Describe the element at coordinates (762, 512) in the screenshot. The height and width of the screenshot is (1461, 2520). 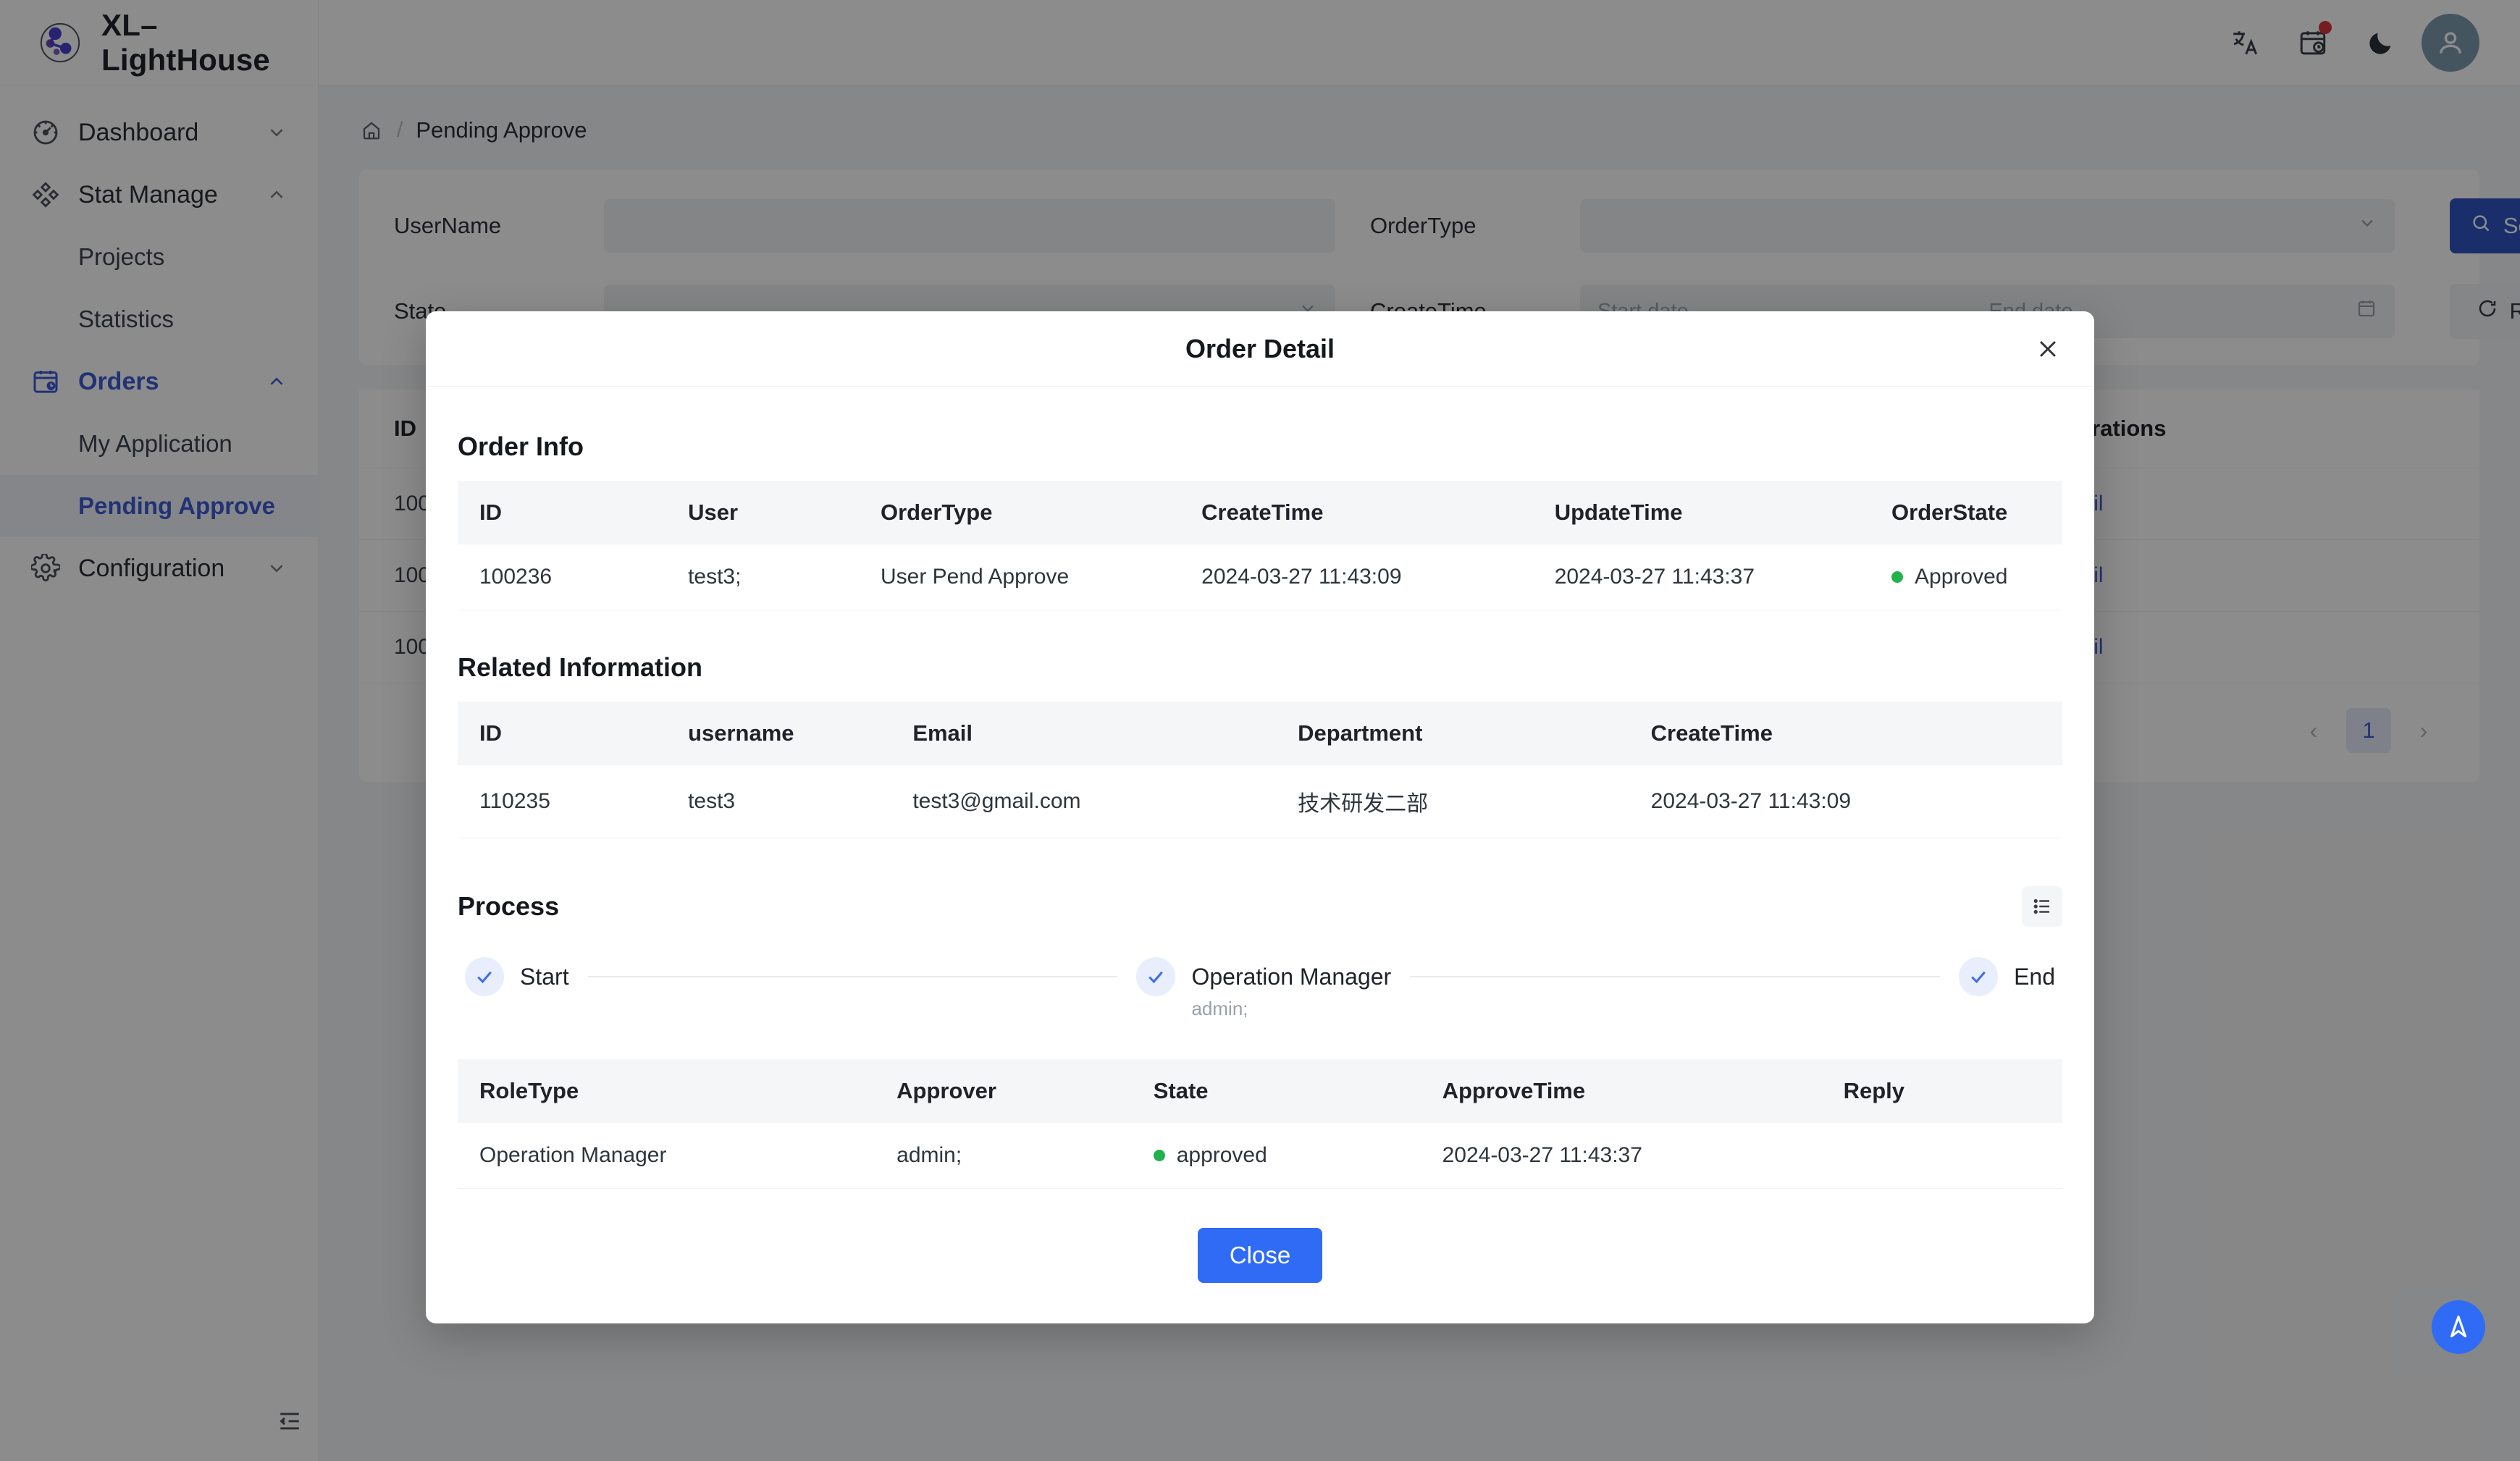
I see `column-header-user: User` at that location.